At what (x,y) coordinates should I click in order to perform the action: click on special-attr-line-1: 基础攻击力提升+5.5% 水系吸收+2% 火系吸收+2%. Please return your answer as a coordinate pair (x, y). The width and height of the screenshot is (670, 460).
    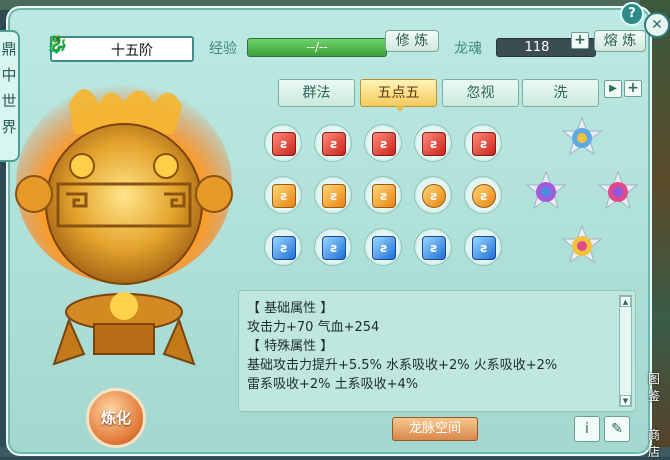
    Looking at the image, I should click on (402, 365).